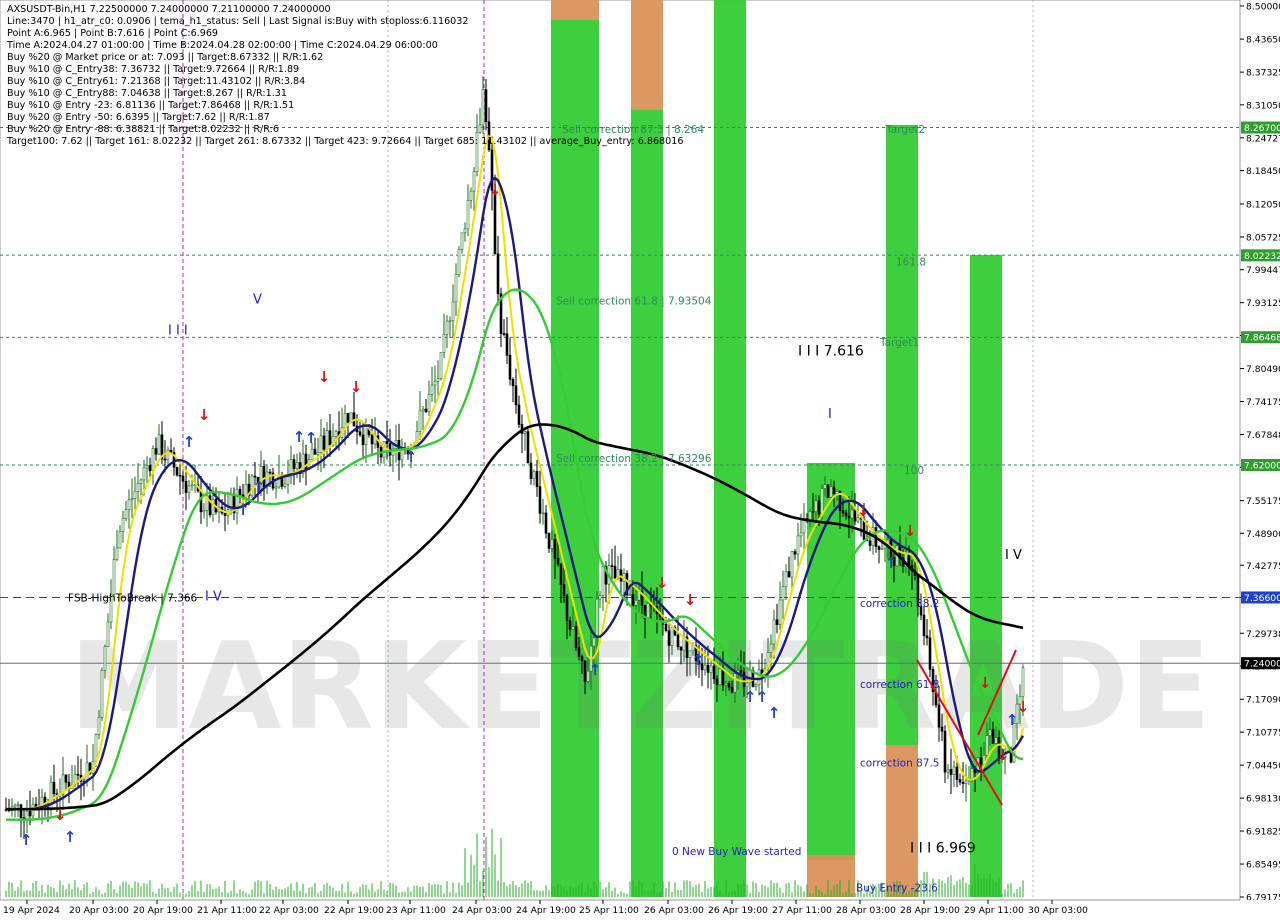 Image resolution: width=1280 pixels, height=924 pixels. I want to click on time-tick-label: 26 Apr 03:00, so click(674, 910).